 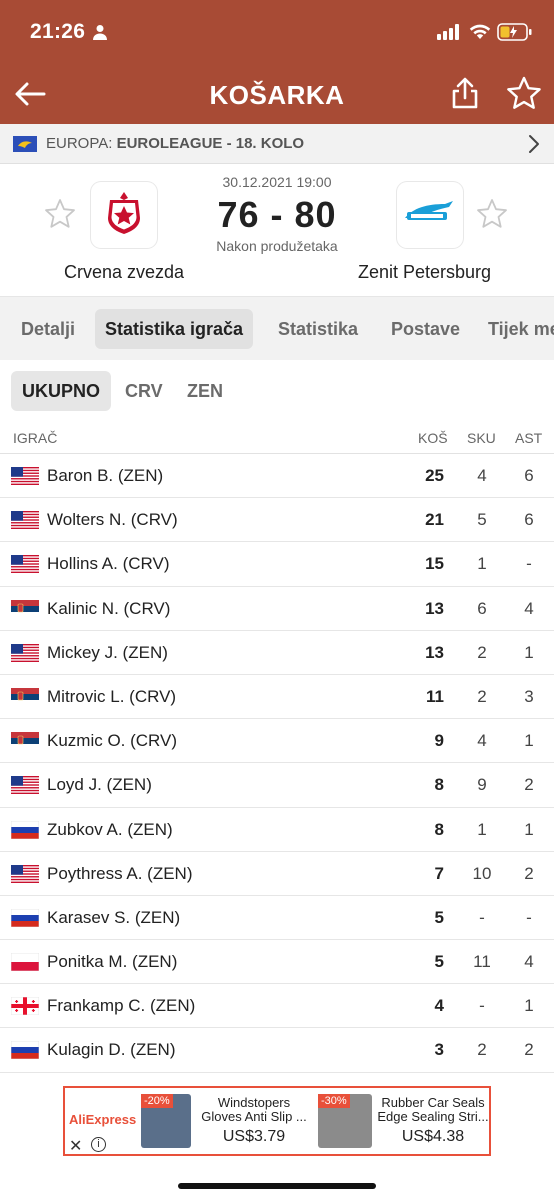 I want to click on table-row: Zubkov A. (ZEN) 8 1 1, so click(x=277, y=830).